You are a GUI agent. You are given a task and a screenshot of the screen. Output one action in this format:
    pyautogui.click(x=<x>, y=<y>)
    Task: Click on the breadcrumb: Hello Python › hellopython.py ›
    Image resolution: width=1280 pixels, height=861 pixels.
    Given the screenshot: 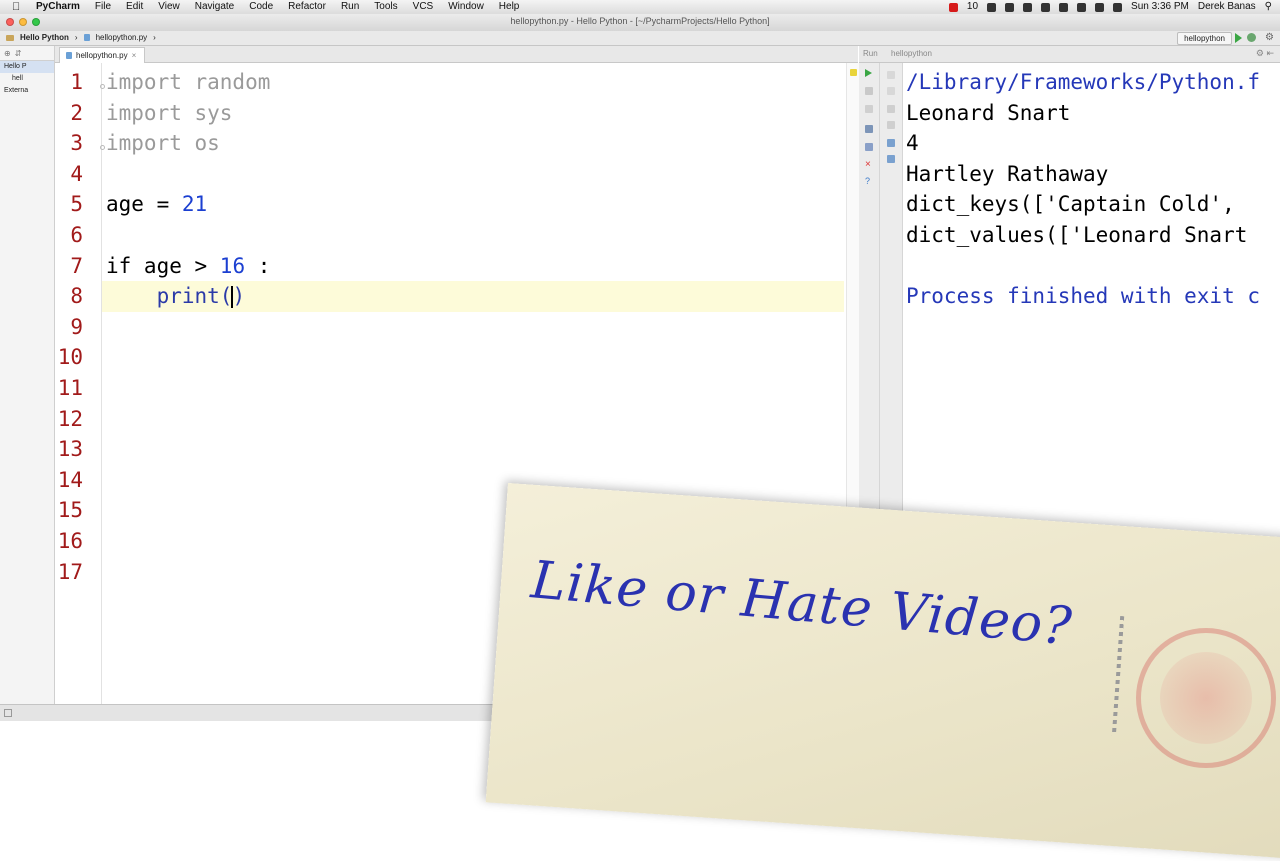 What is the action you would take?
    pyautogui.click(x=81, y=37)
    